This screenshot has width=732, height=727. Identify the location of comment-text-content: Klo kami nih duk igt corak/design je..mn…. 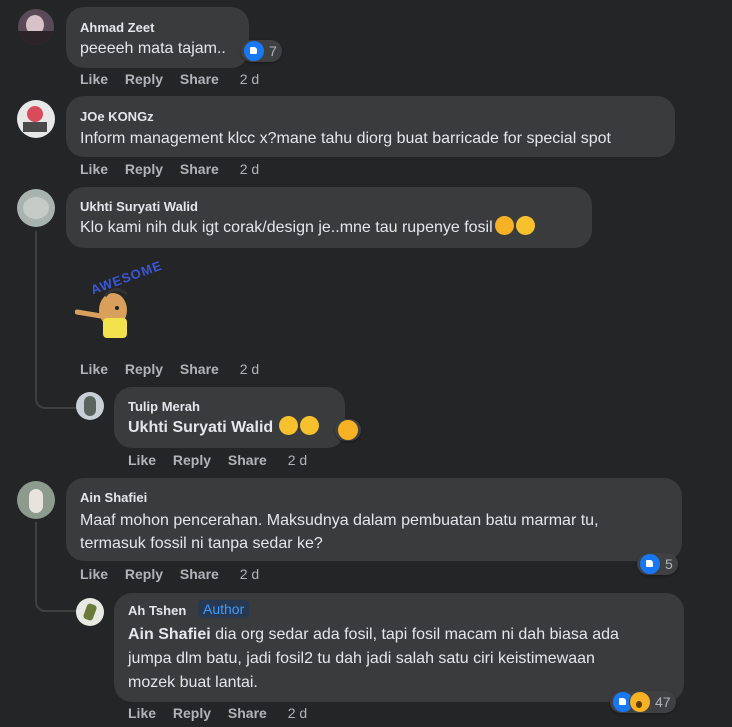
(286, 227).